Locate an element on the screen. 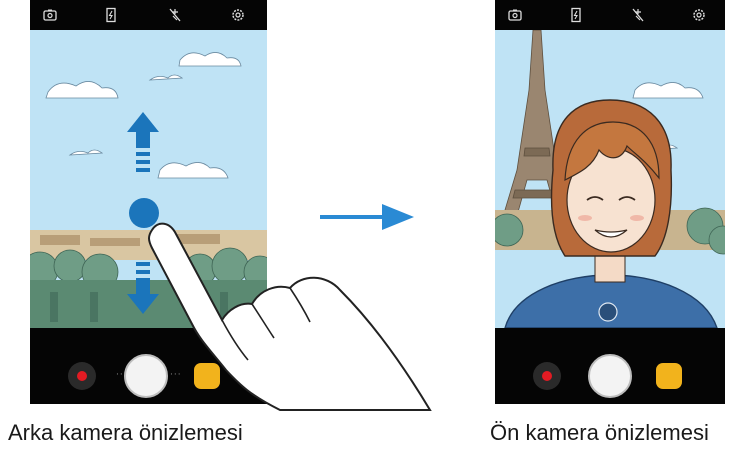 This screenshot has width=737, height=461. transition-arrow-icon is located at coordinates (367, 217).